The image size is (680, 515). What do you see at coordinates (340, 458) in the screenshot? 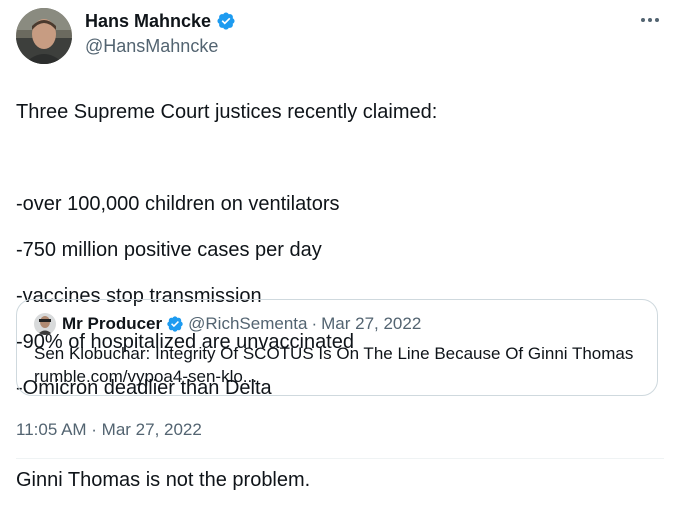
I see `divider` at bounding box center [340, 458].